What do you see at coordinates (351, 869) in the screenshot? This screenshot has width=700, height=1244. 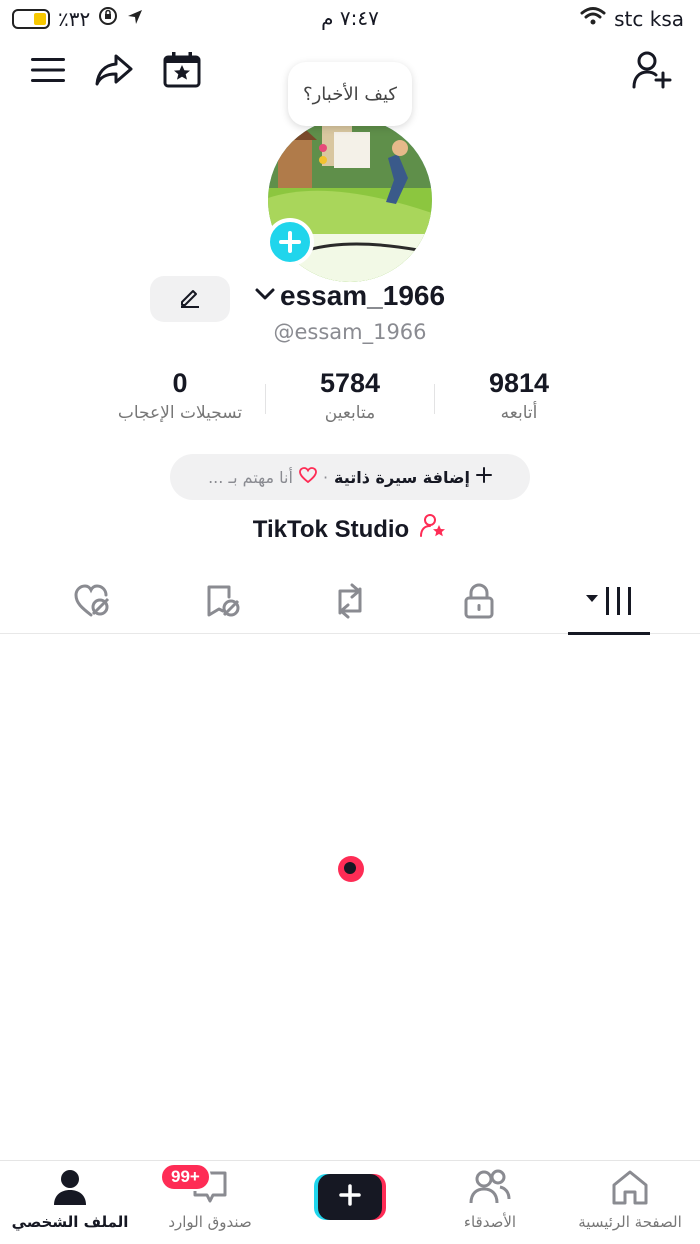 I see `loading-spinner` at bounding box center [351, 869].